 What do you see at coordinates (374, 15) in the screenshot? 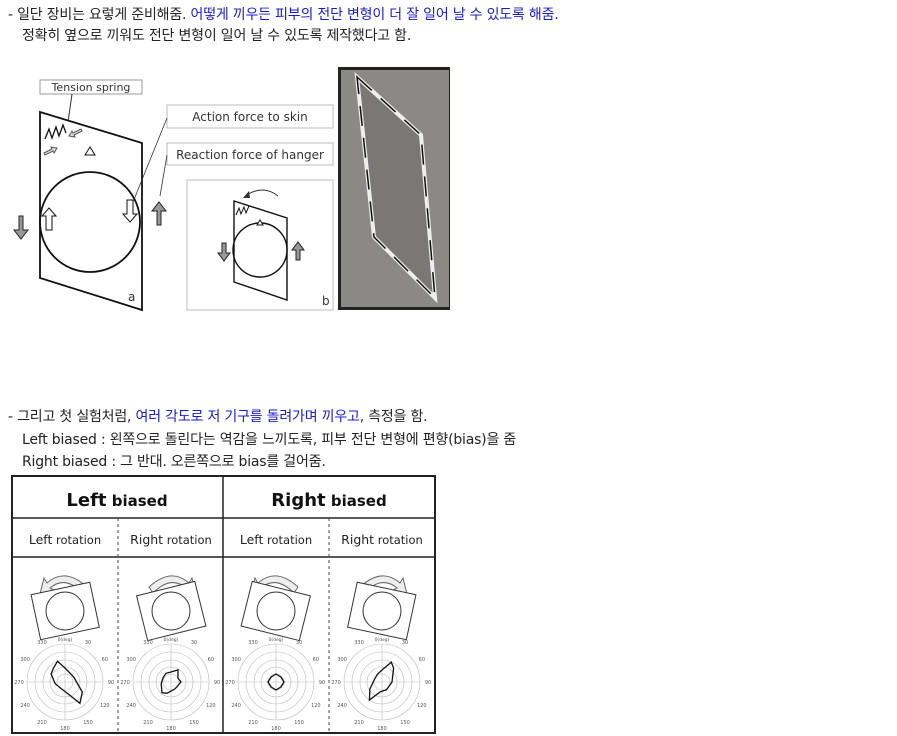
I see `intro-highlight: 어떻게 끼우든 피부의 전단 변형이 더 잘 일어 날 수 있도록 해줌.` at bounding box center [374, 15].